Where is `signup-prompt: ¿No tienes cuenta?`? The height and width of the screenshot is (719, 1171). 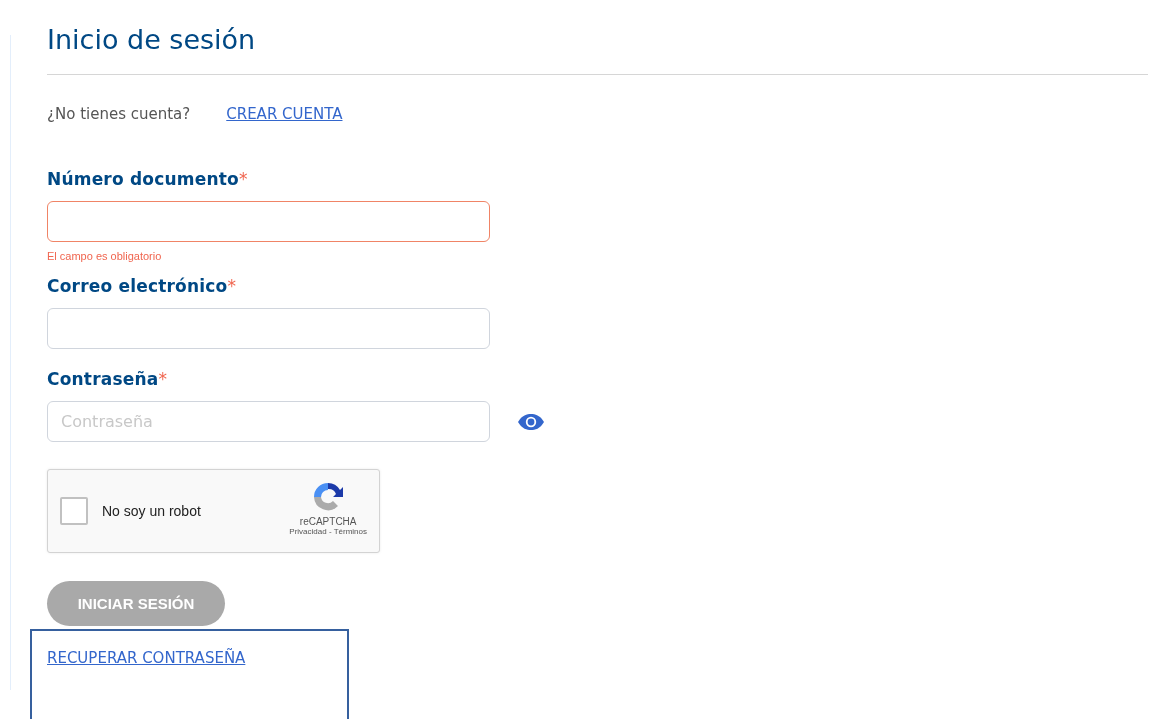
signup-prompt: ¿No tienes cuenta? is located at coordinates (119, 114).